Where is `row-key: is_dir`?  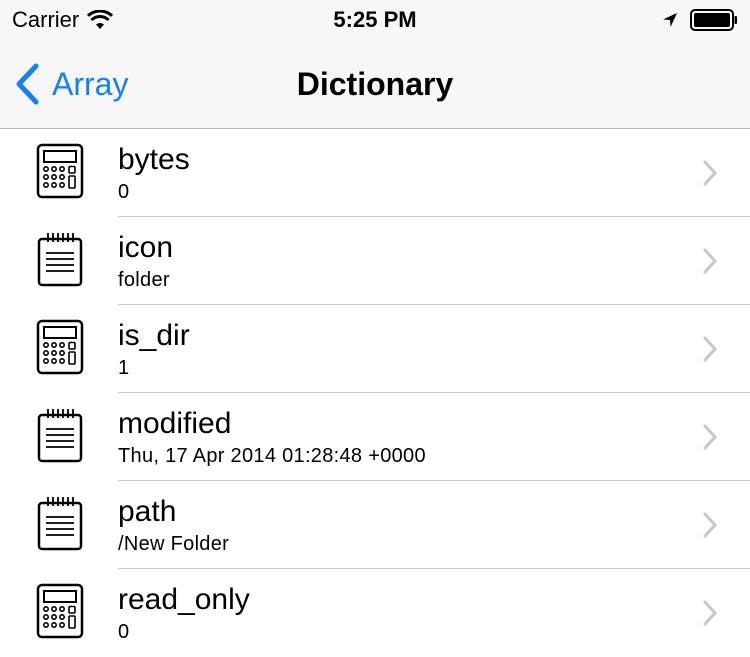 row-key: is_dir is located at coordinates (154, 335).